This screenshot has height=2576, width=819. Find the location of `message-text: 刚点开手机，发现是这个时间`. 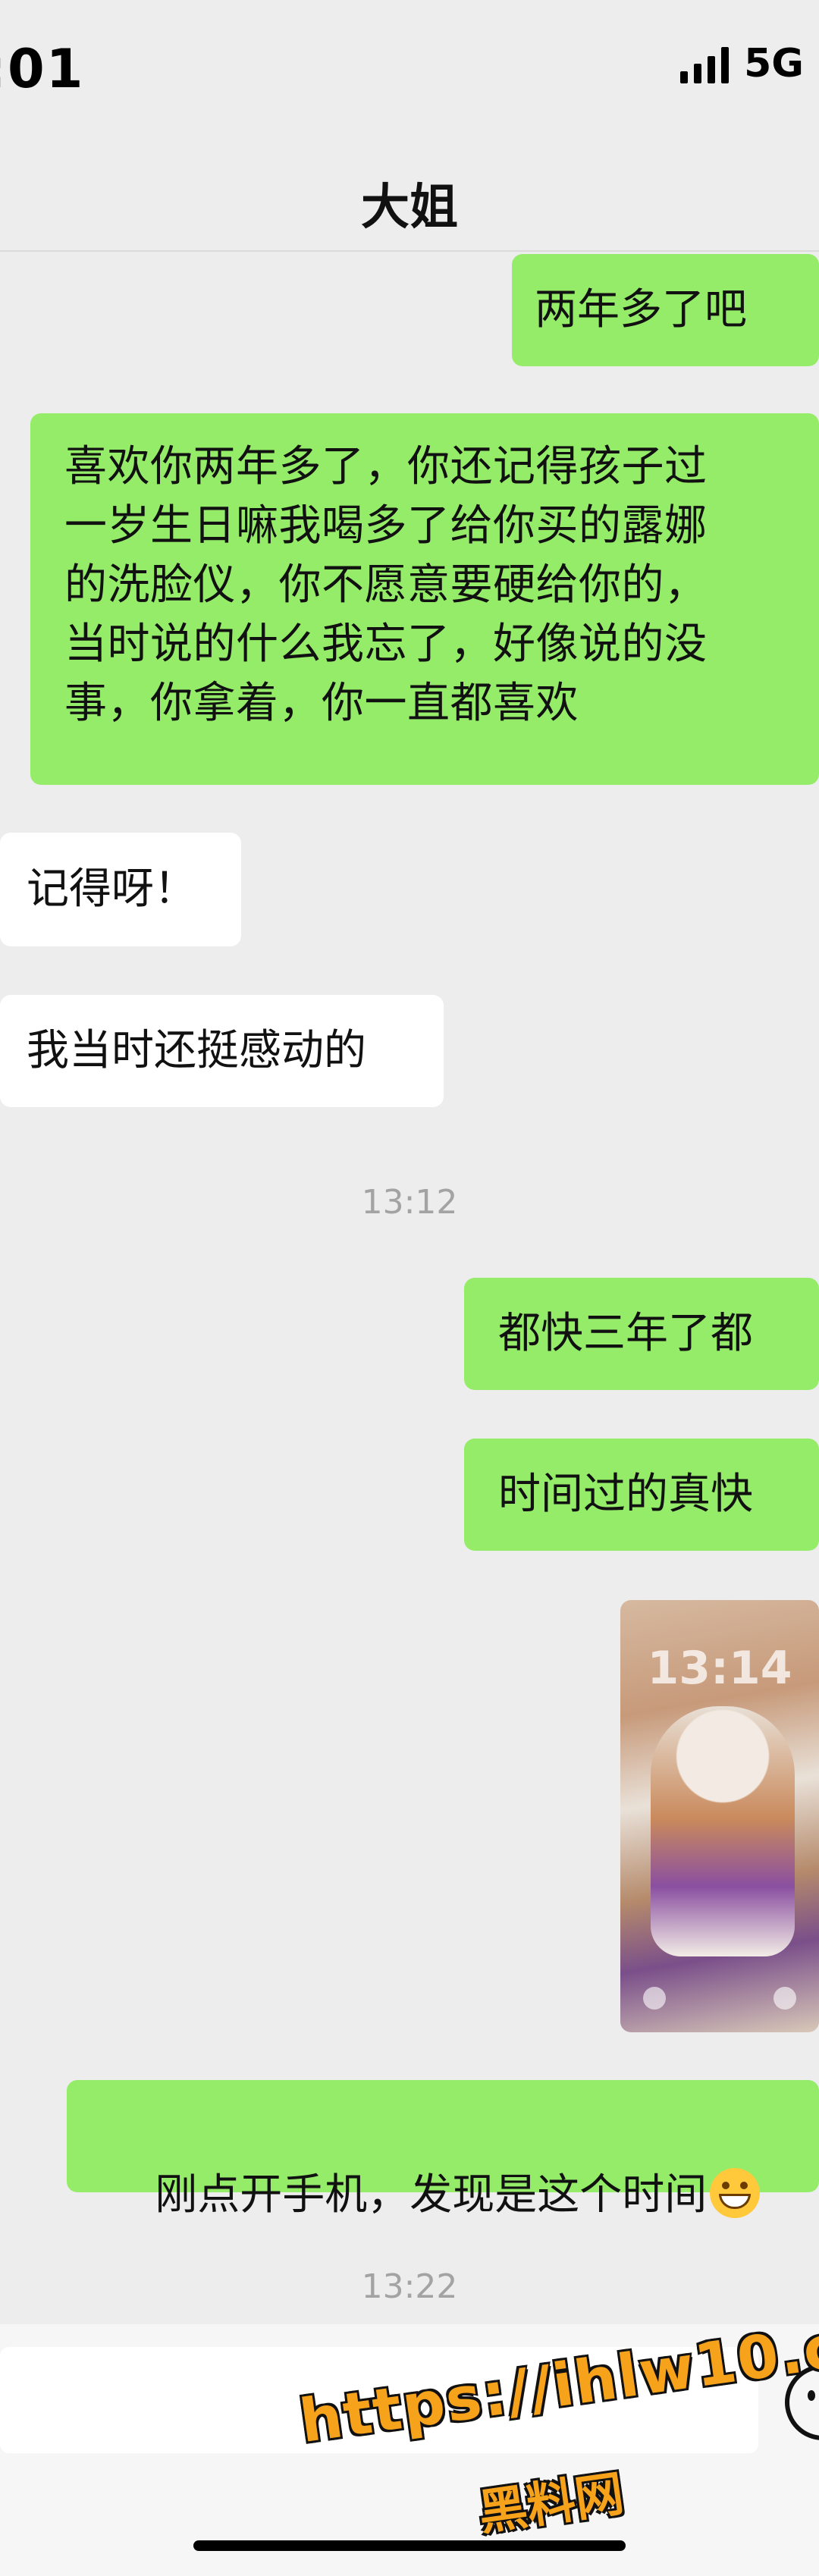

message-text: 刚点开手机，发现是这个时间 is located at coordinates (431, 2195).